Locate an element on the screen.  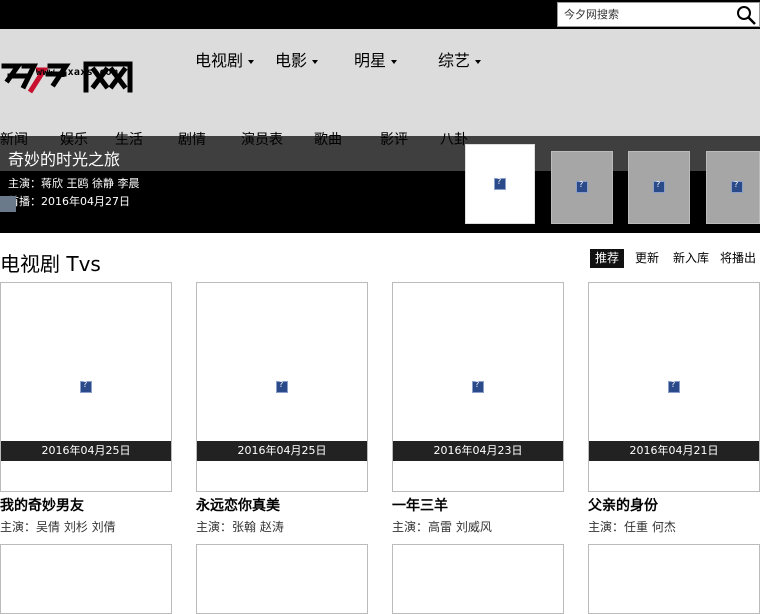
tab-upcoming: 将播出 is located at coordinates (738, 258).